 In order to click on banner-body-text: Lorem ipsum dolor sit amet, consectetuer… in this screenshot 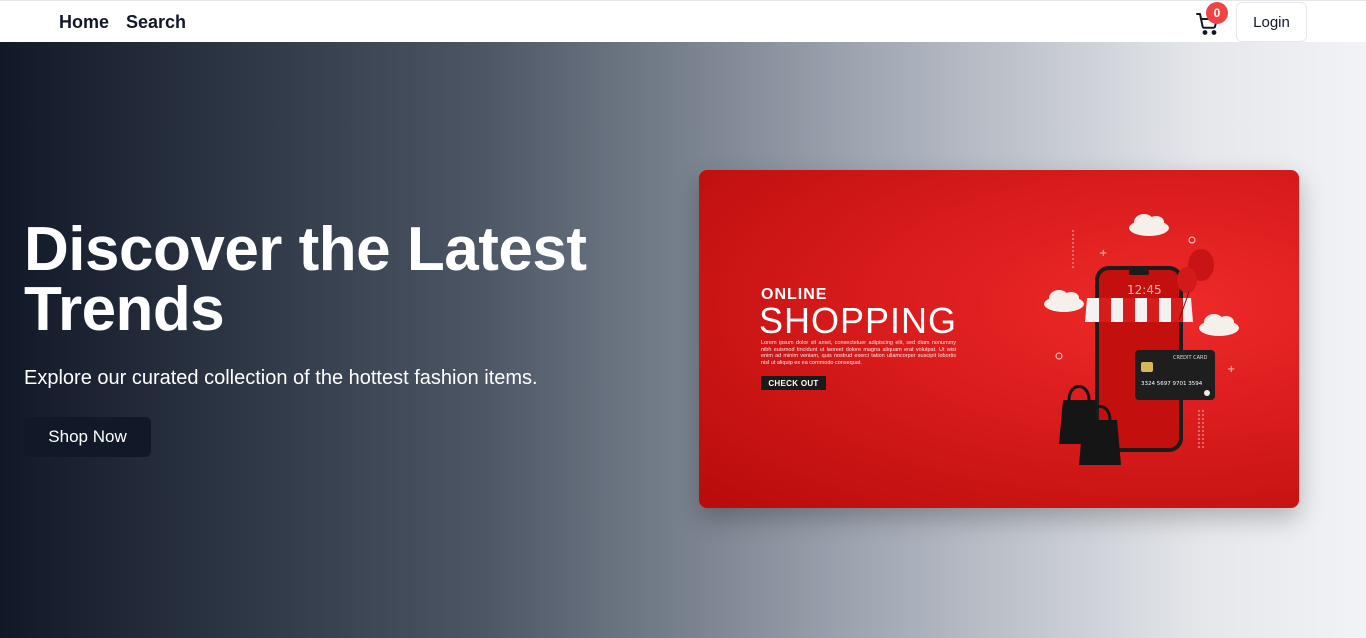, I will do `click(858, 353)`.